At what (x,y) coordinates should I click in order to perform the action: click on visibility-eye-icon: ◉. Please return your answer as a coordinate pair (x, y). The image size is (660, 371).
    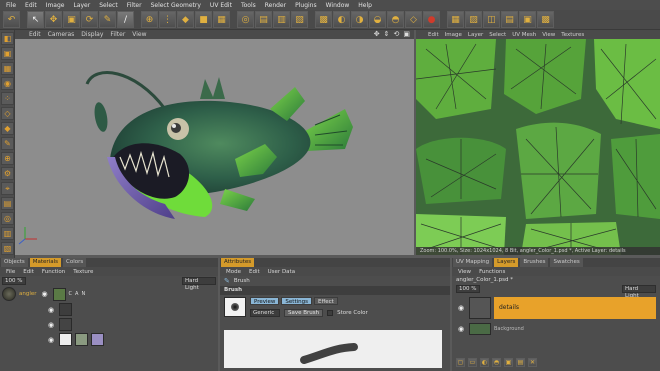
    Looking at the image, I should click on (45, 294).